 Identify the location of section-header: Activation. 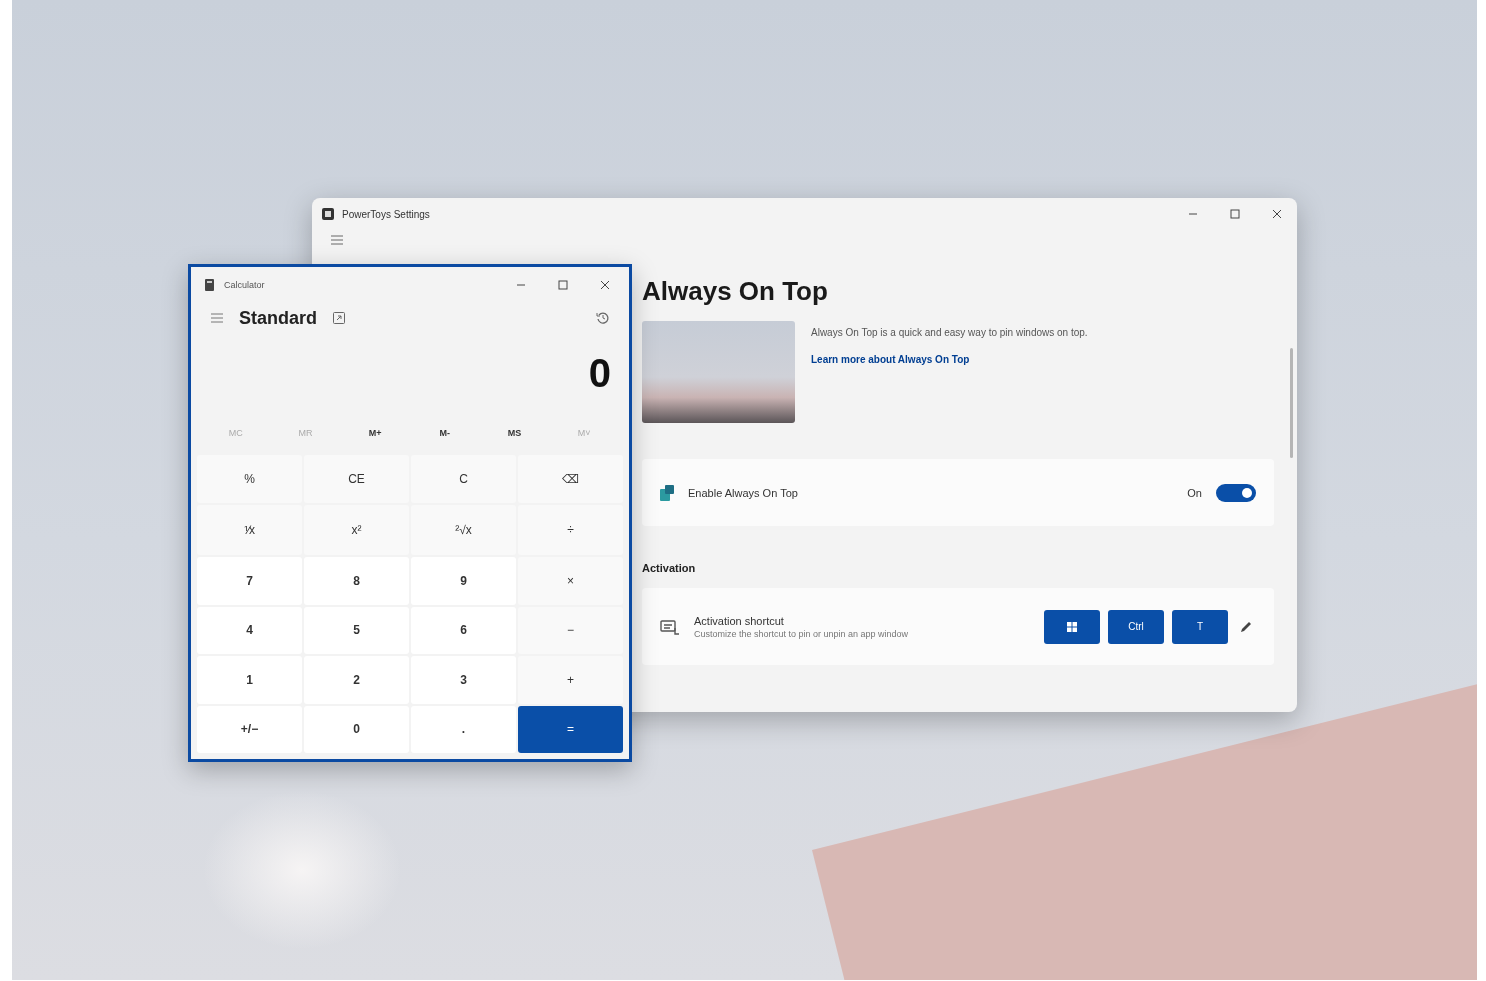
(669, 568).